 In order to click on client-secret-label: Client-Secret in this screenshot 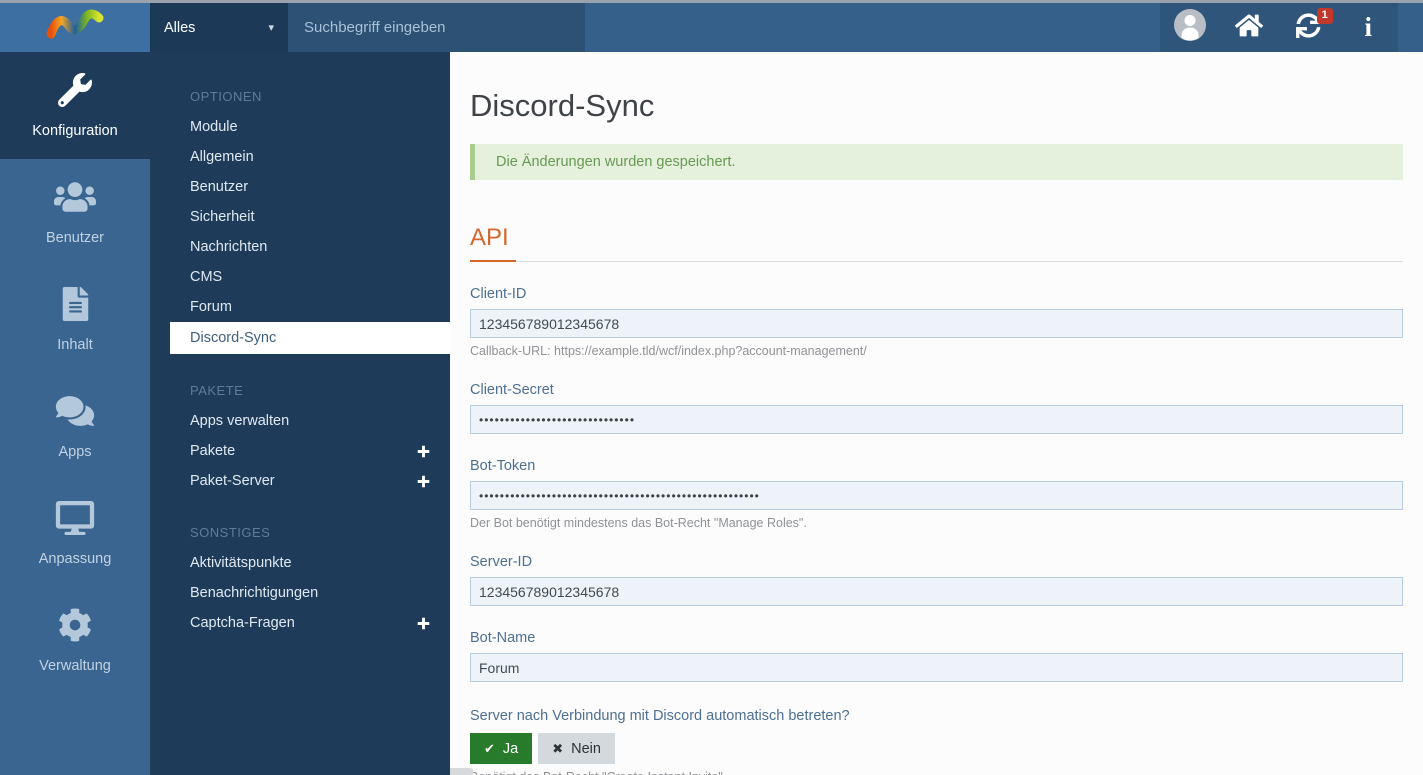, I will do `click(512, 390)`.